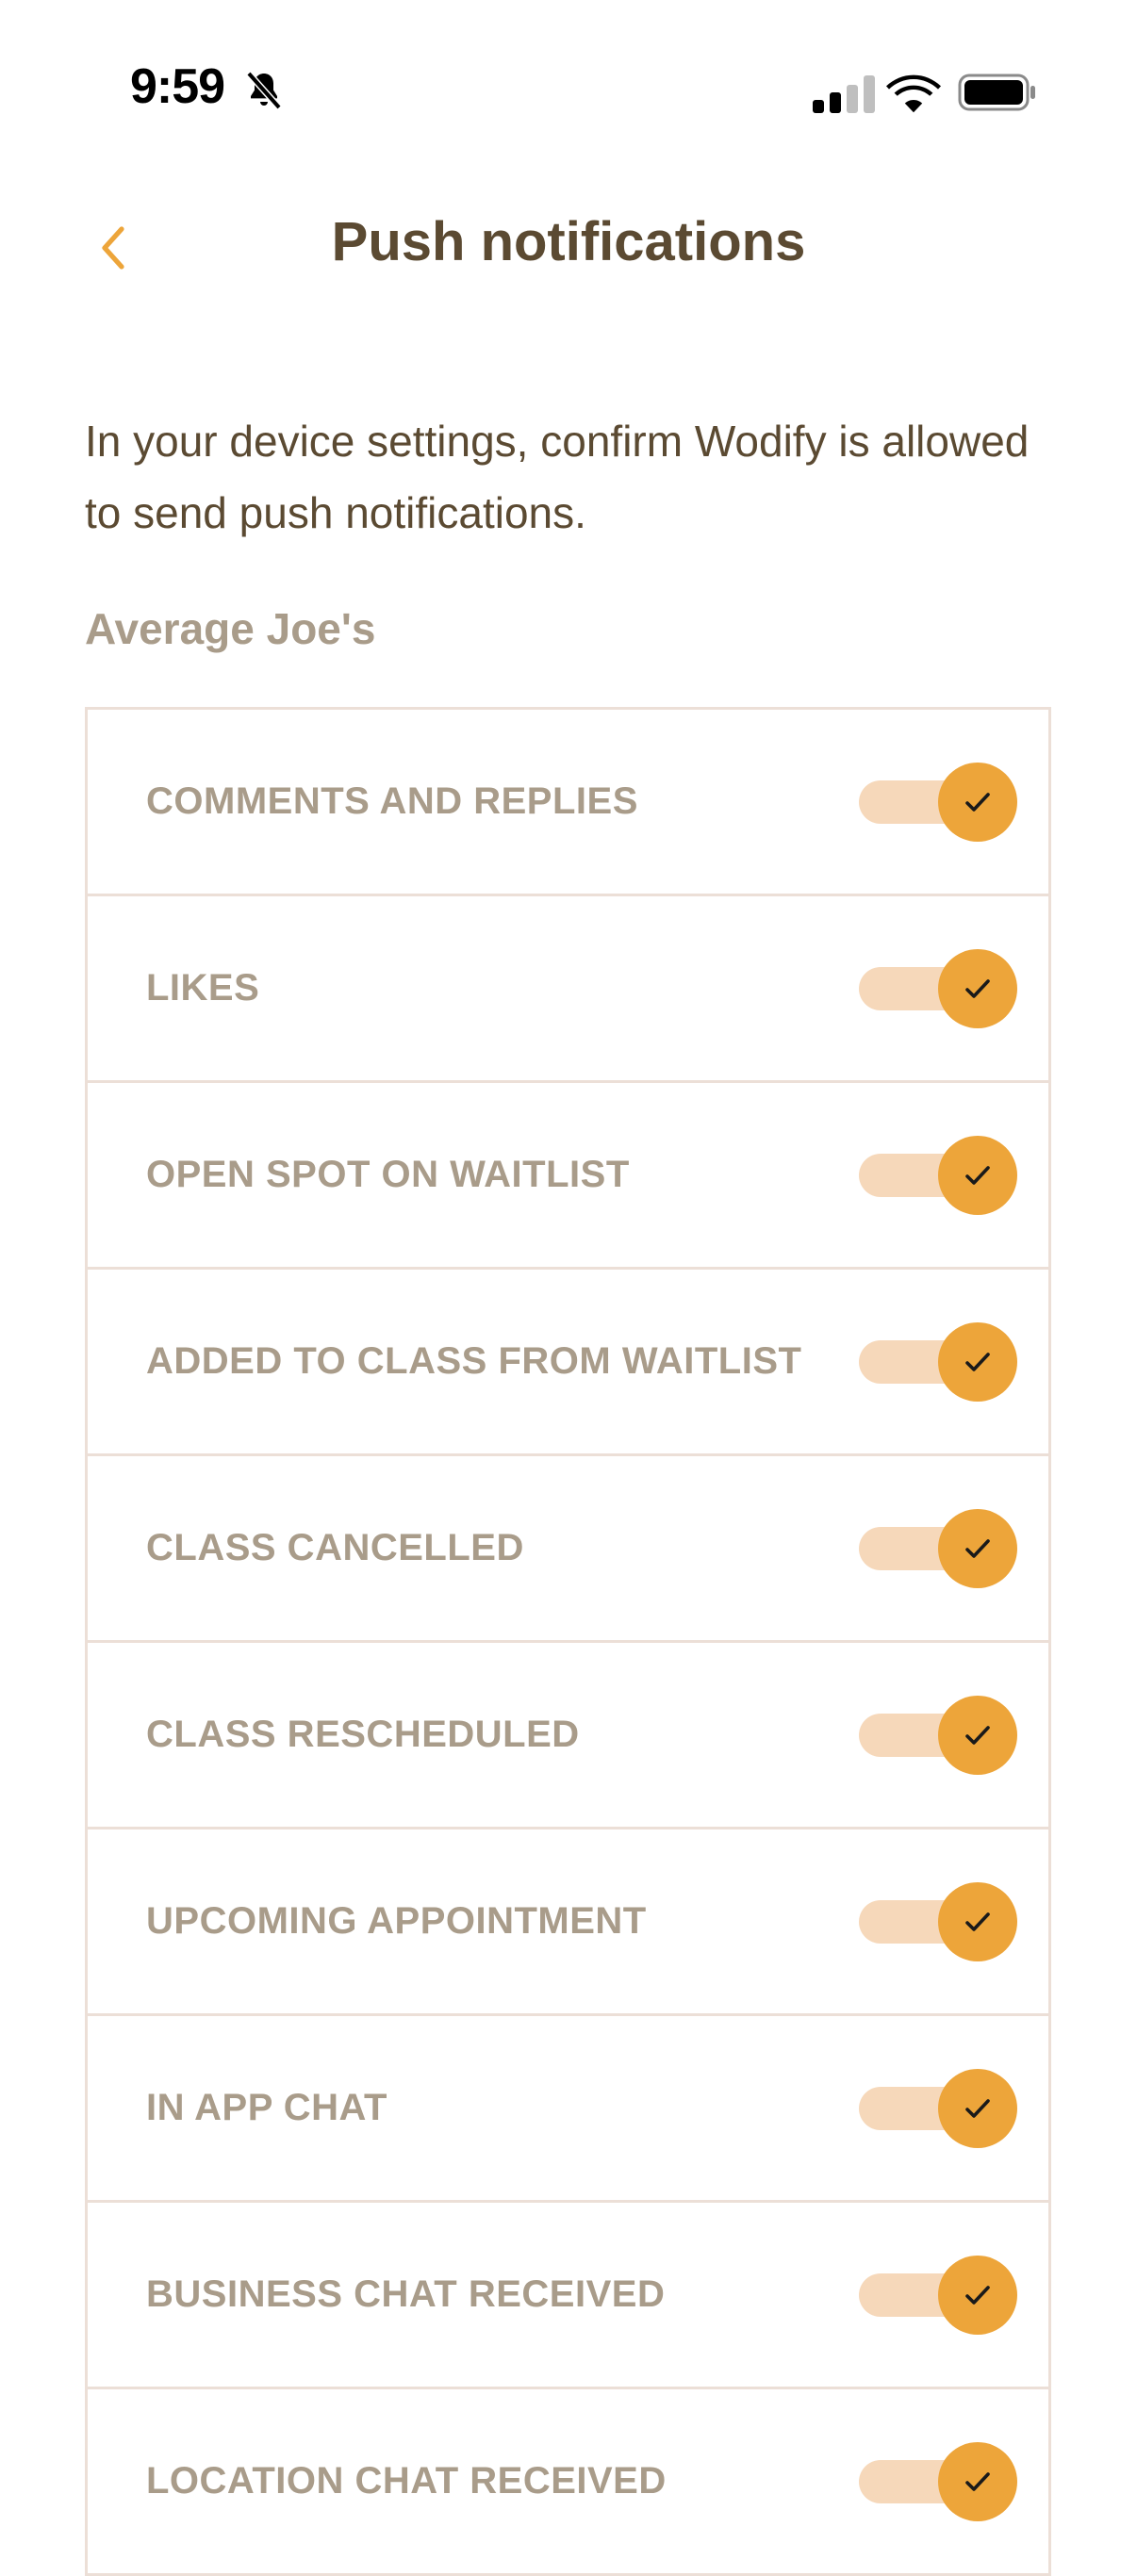 This screenshot has height=2576, width=1137. I want to click on wifi-icon, so click(914, 93).